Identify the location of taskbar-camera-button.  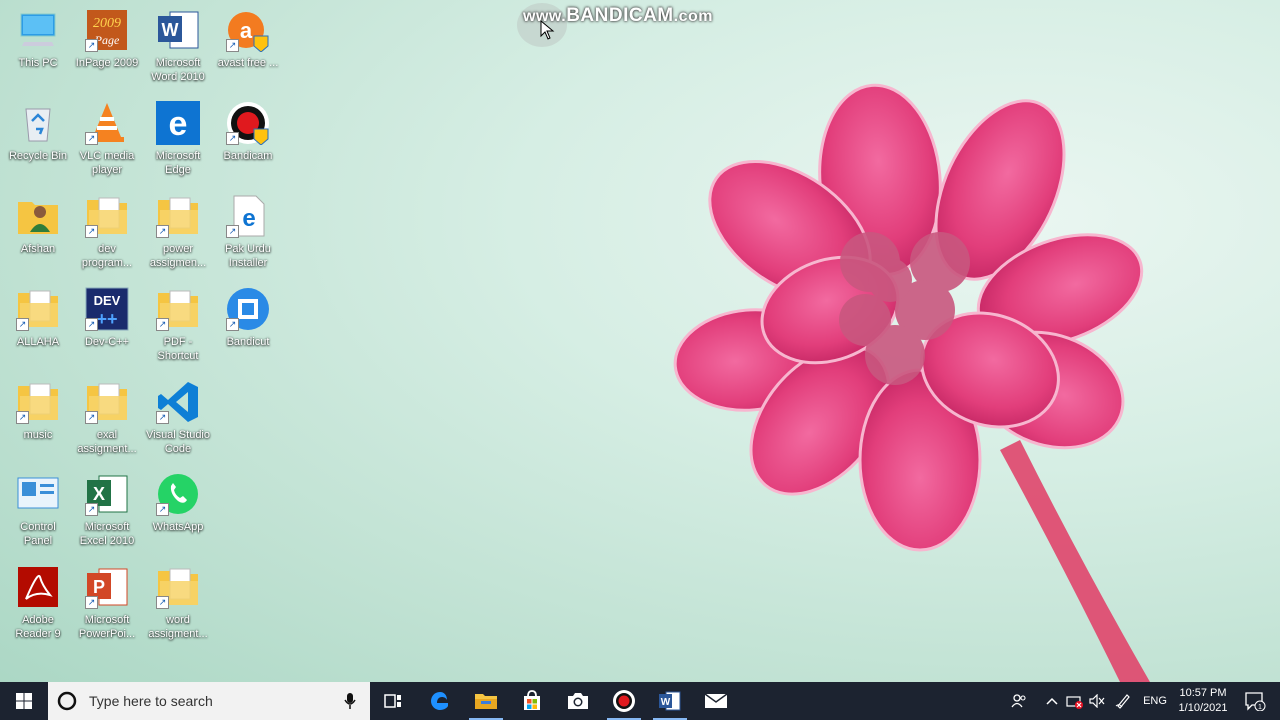
(578, 701).